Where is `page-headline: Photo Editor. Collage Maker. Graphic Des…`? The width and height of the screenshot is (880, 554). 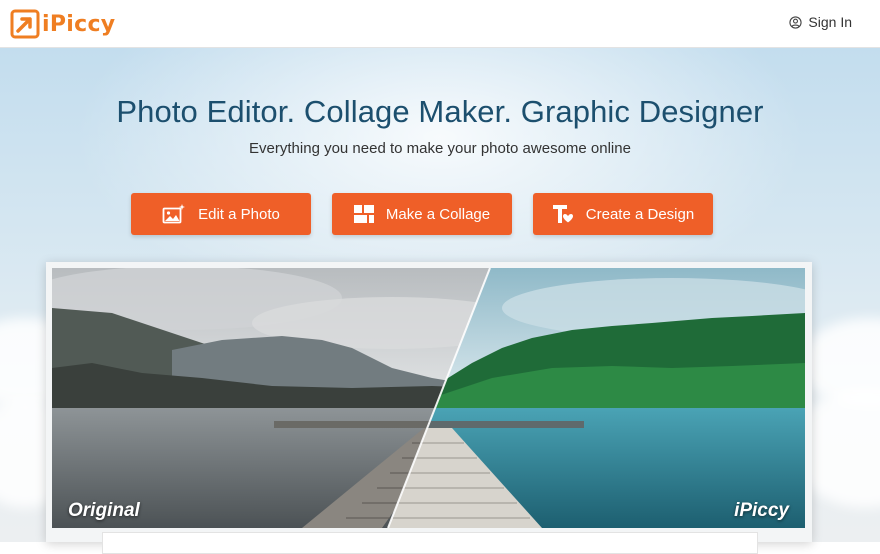
page-headline: Photo Editor. Collage Maker. Graphic Des… is located at coordinates (440, 111).